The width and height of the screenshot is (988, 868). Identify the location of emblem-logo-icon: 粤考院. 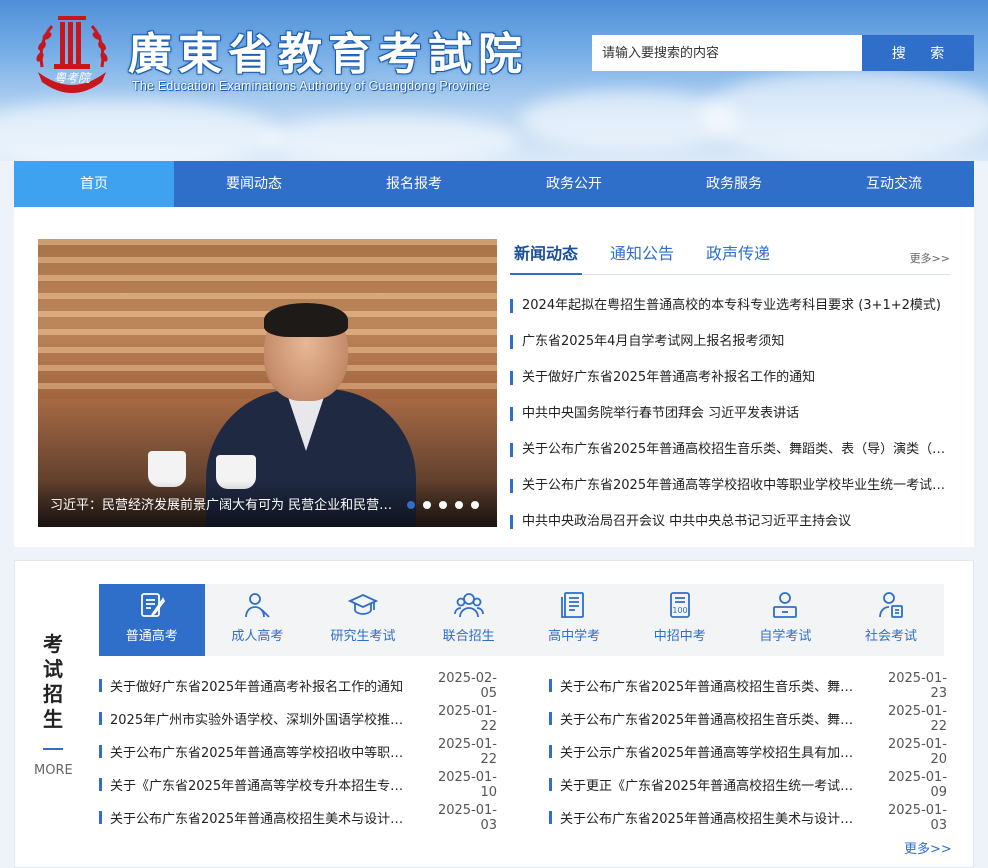
(72, 57).